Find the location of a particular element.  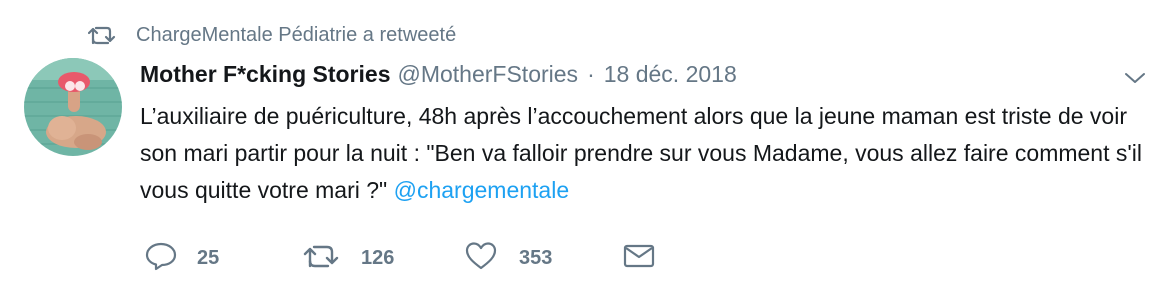

reply-button: 25 is located at coordinates (182, 258).